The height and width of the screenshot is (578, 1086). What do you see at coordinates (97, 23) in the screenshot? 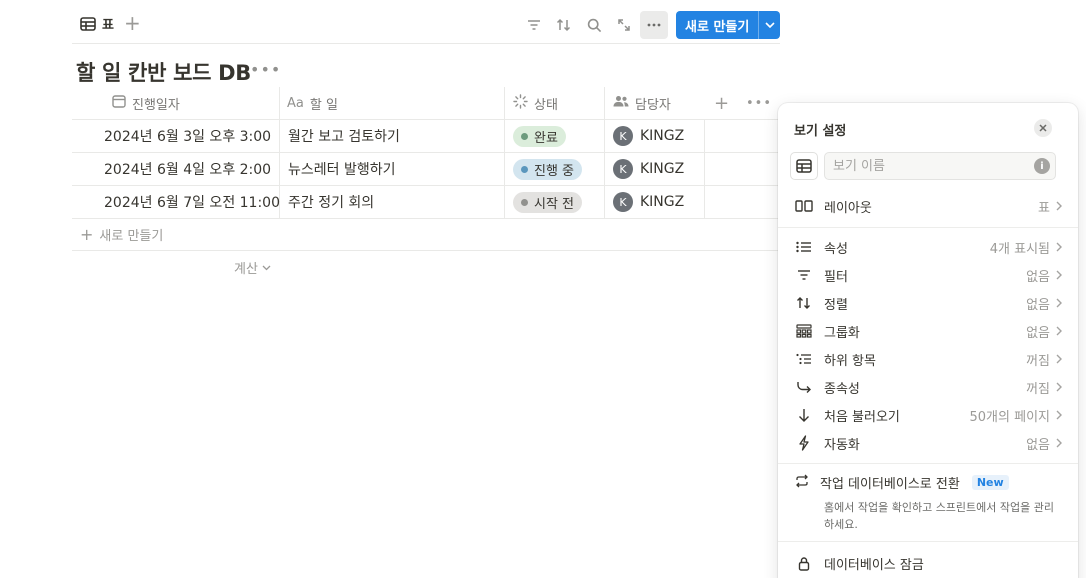
I see `view-tab-table: 표` at bounding box center [97, 23].